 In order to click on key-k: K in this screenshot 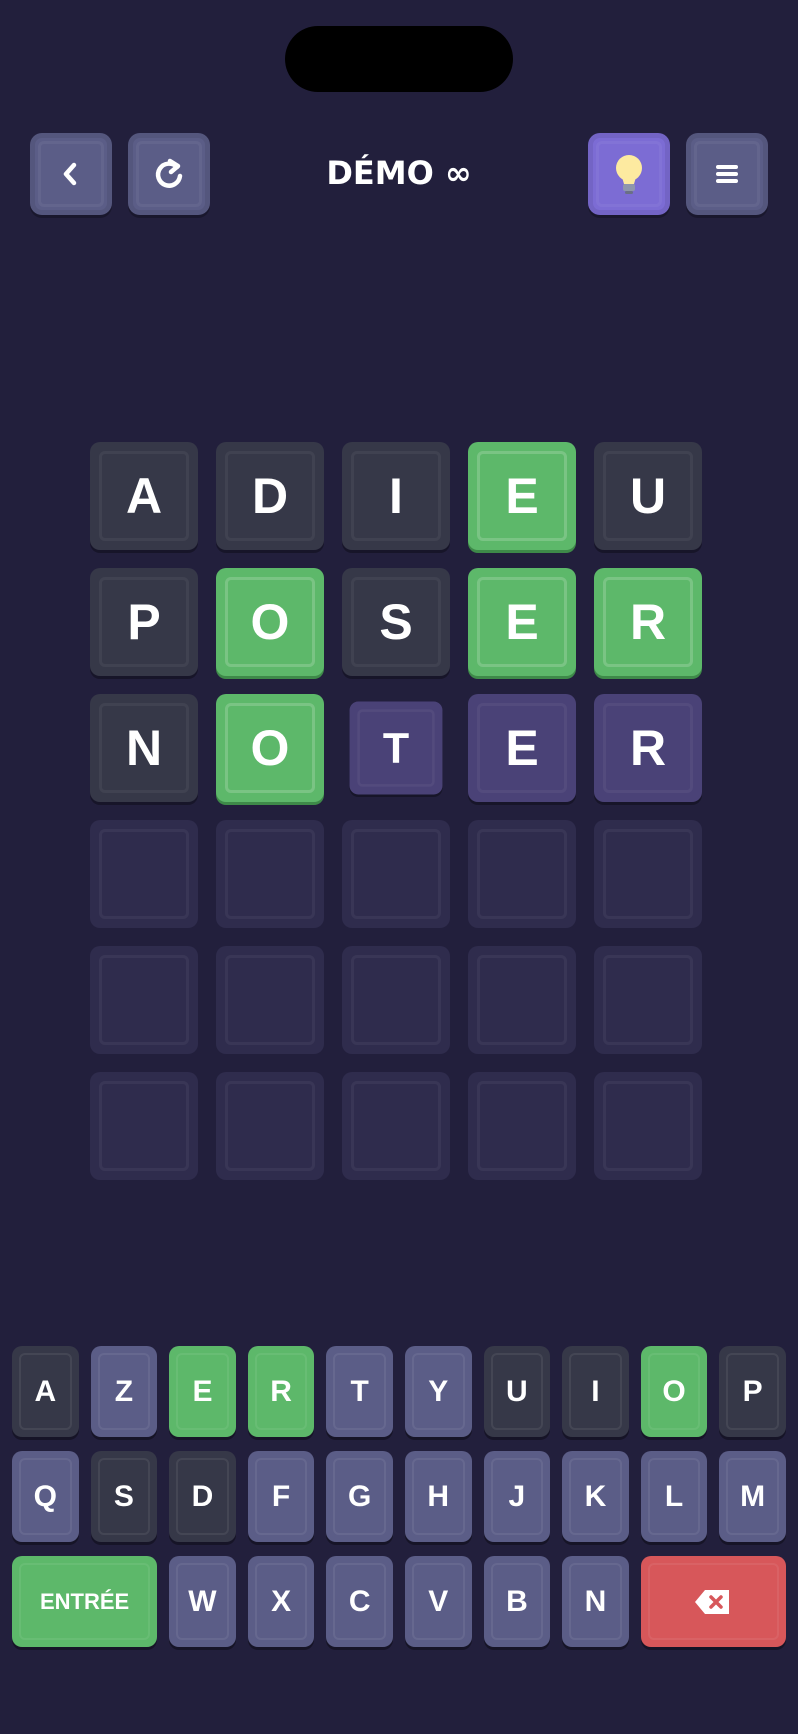, I will do `click(595, 1496)`.